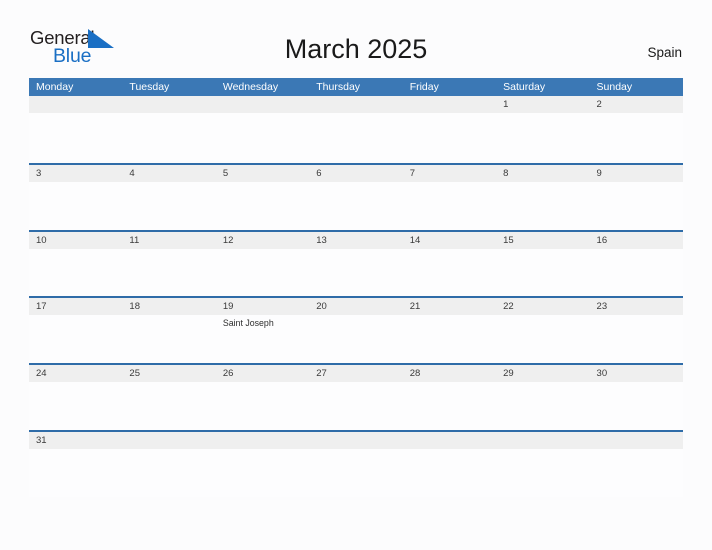 The image size is (712, 550). Describe the element at coordinates (168, 173) in the screenshot. I see `day-number: 4` at that location.